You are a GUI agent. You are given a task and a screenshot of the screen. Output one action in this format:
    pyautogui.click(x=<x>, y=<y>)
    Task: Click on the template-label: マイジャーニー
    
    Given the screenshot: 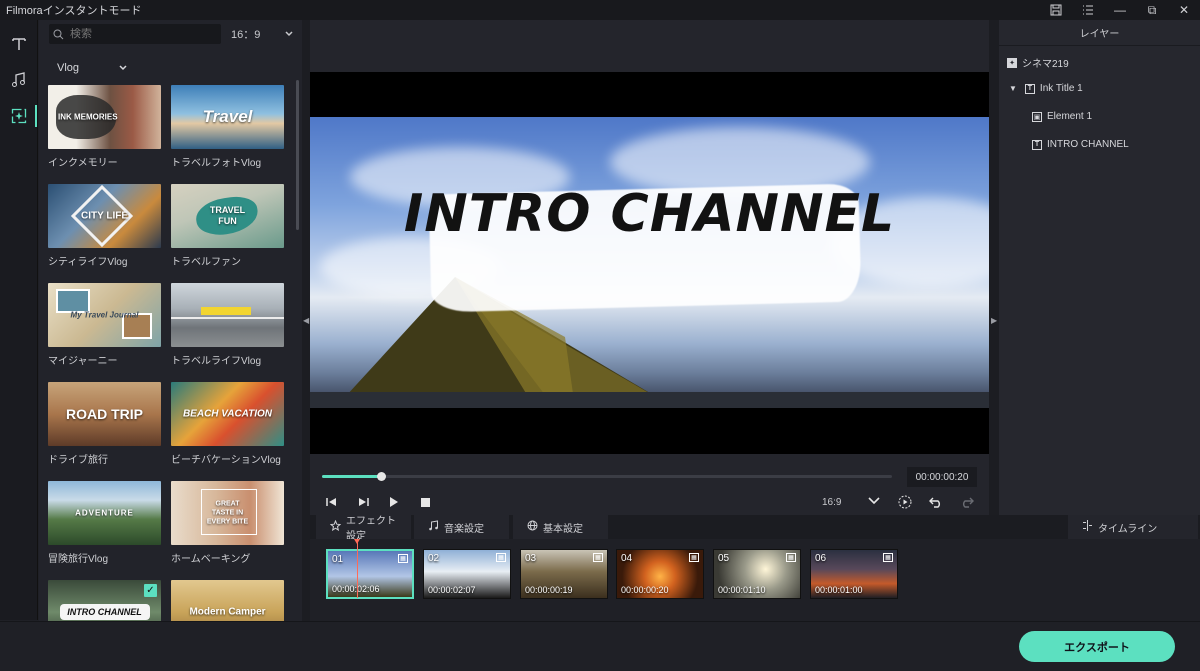 What is the action you would take?
    pyautogui.click(x=83, y=361)
    